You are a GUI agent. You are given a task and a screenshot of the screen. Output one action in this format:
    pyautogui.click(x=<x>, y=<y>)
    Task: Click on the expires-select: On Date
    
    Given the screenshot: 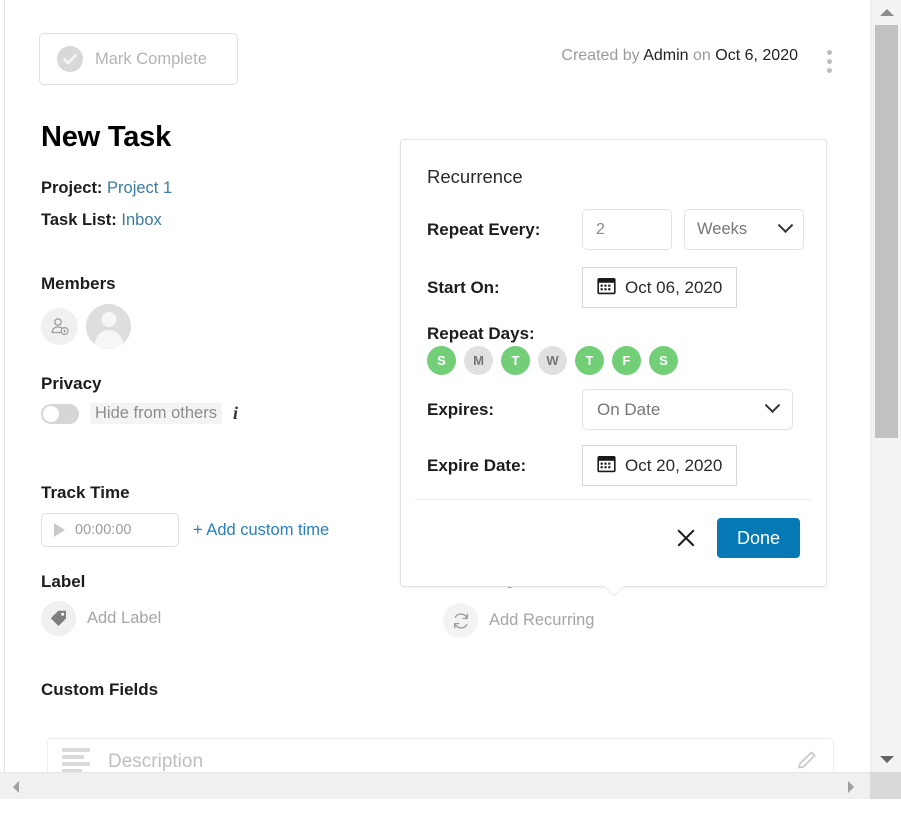 What is the action you would take?
    pyautogui.click(x=687, y=409)
    